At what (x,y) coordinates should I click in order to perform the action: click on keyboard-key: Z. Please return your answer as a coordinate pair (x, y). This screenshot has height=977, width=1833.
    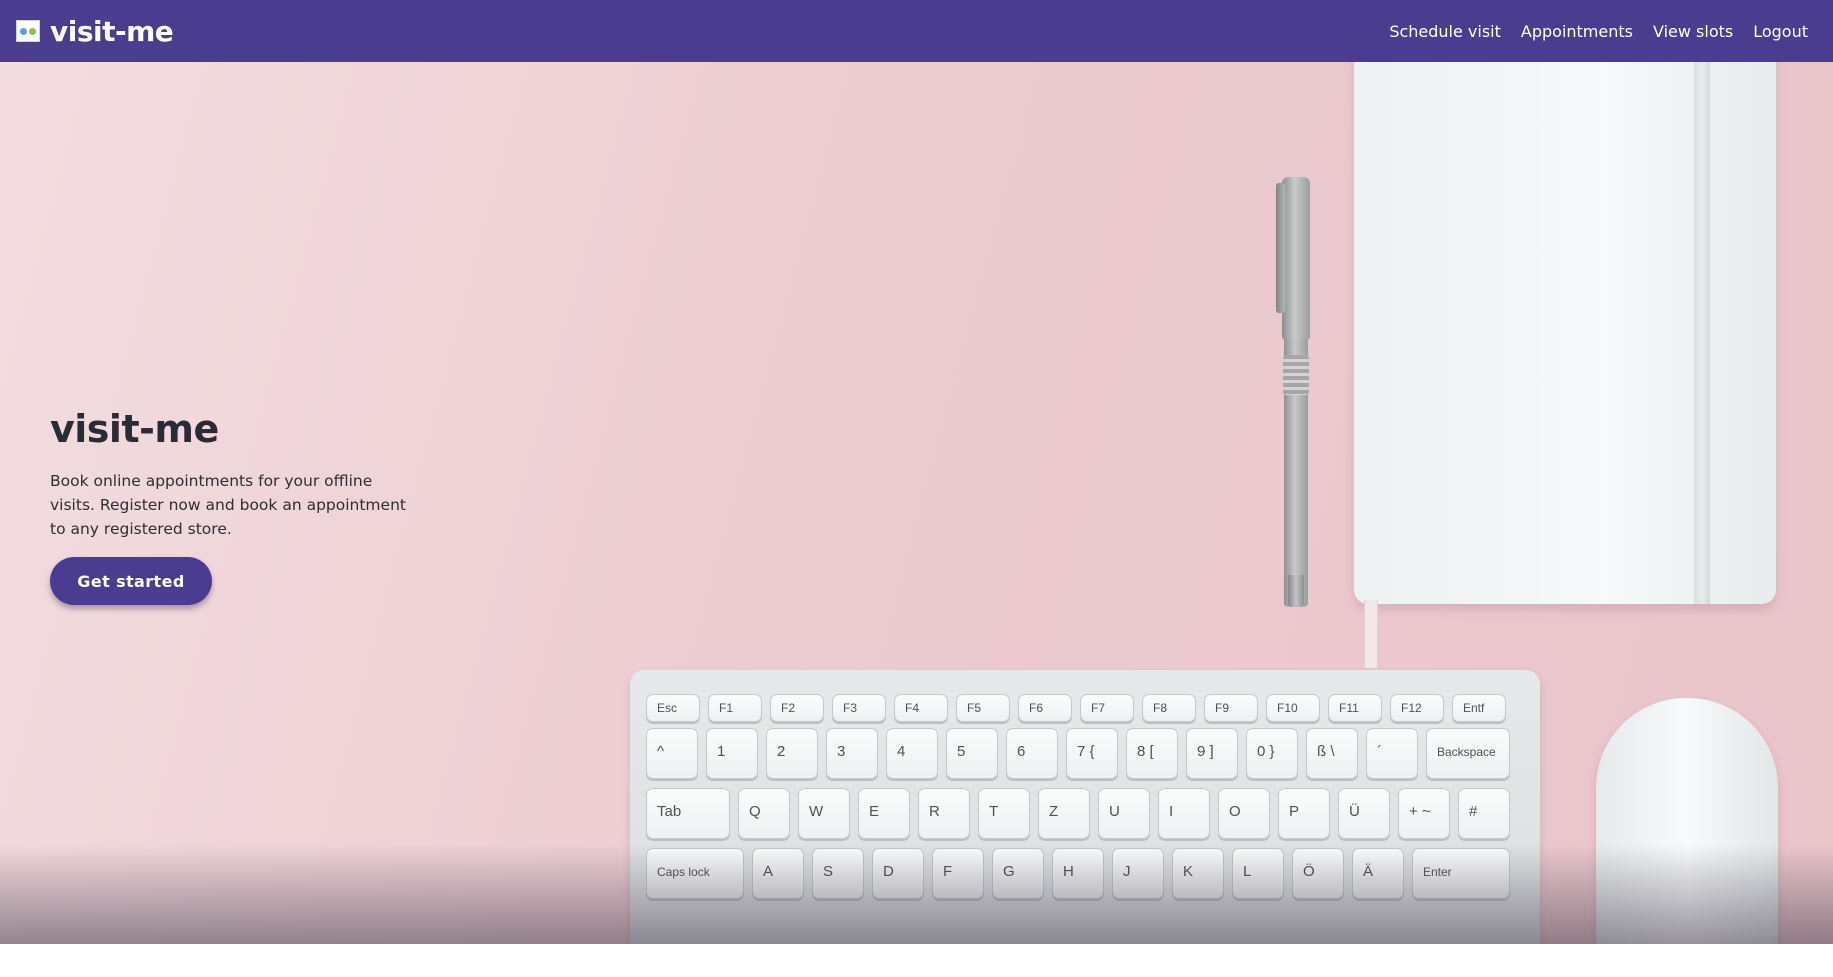
    Looking at the image, I should click on (1064, 813).